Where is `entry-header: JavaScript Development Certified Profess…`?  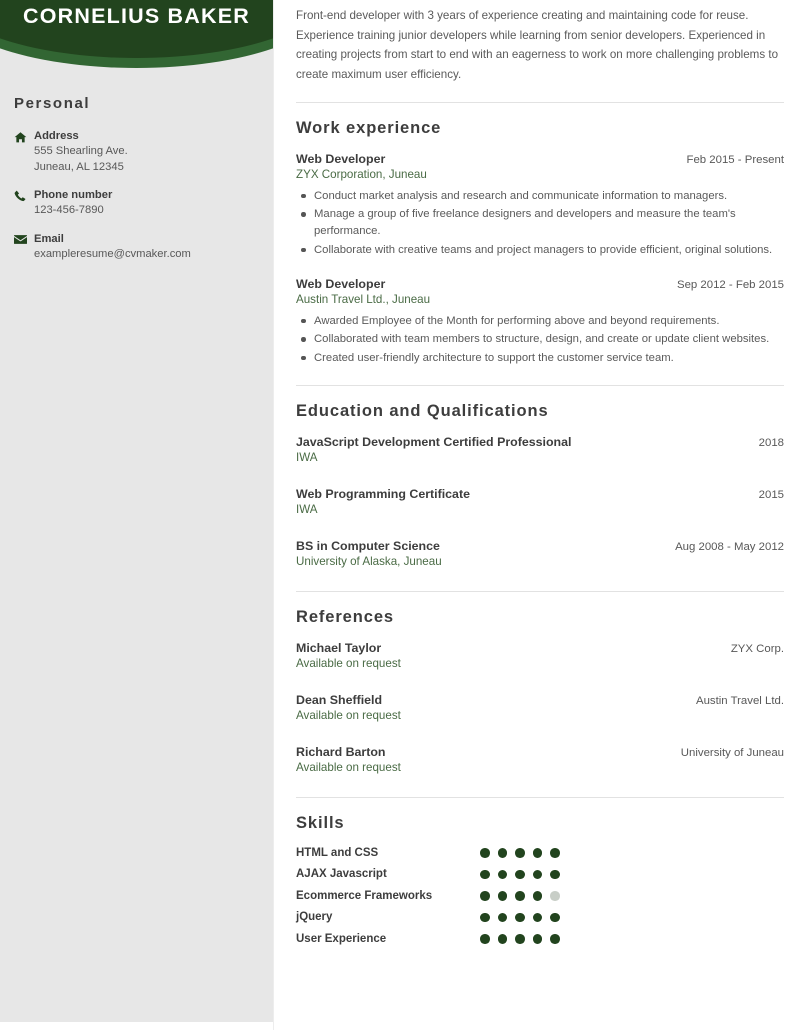
entry-header: JavaScript Development Certified Profess… is located at coordinates (540, 442).